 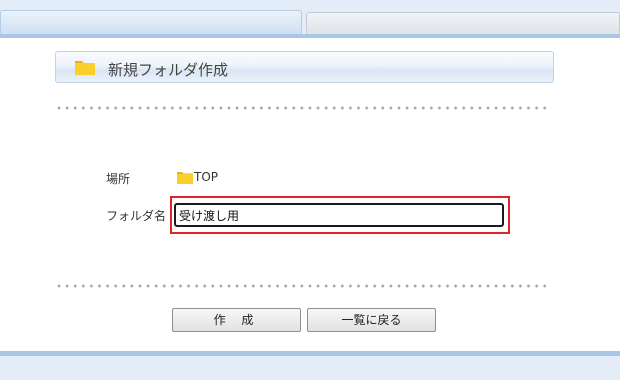 What do you see at coordinates (136, 216) in the screenshot?
I see `folder-name-label: フォルダ名` at bounding box center [136, 216].